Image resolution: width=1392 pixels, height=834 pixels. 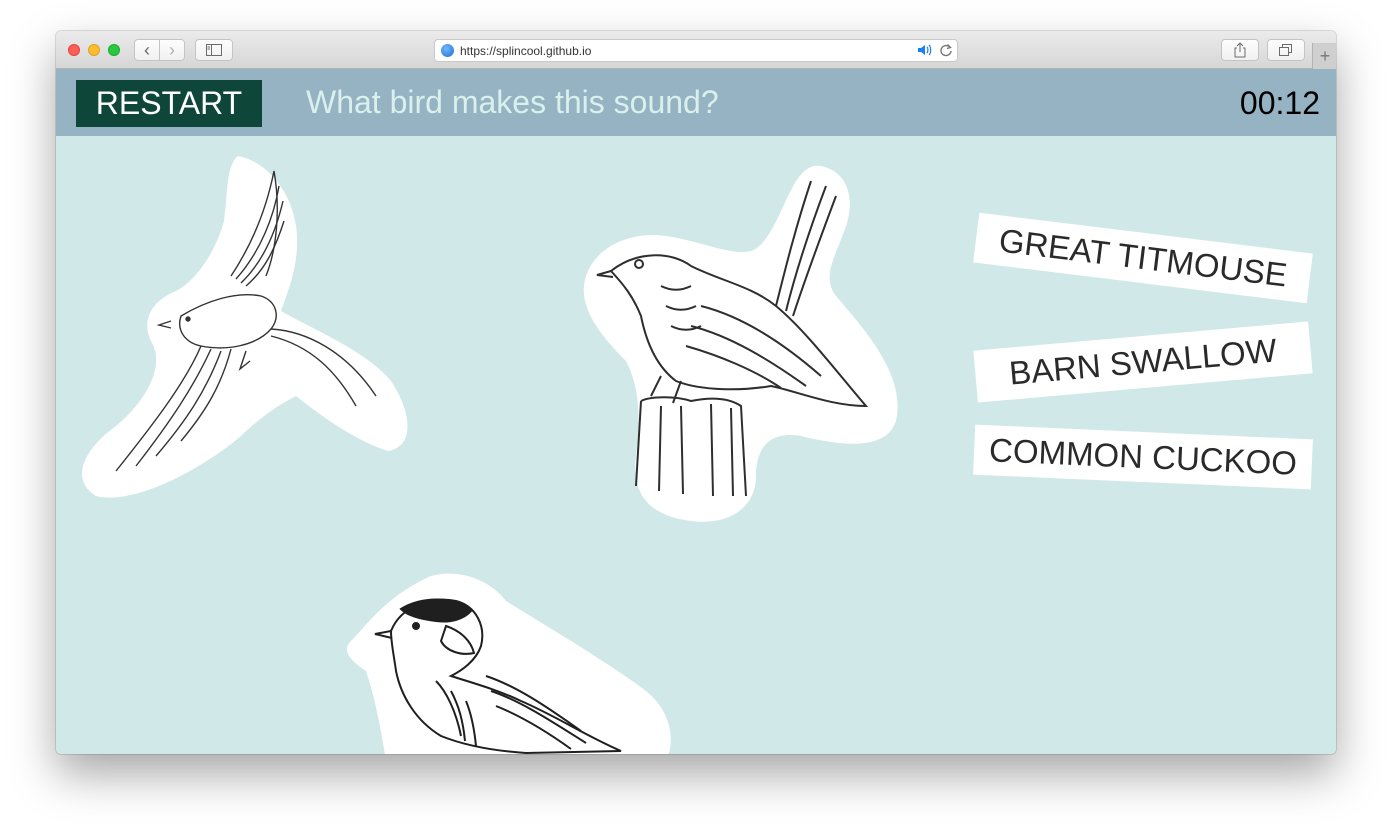 I want to click on minimize-window-button, so click(x=94, y=50).